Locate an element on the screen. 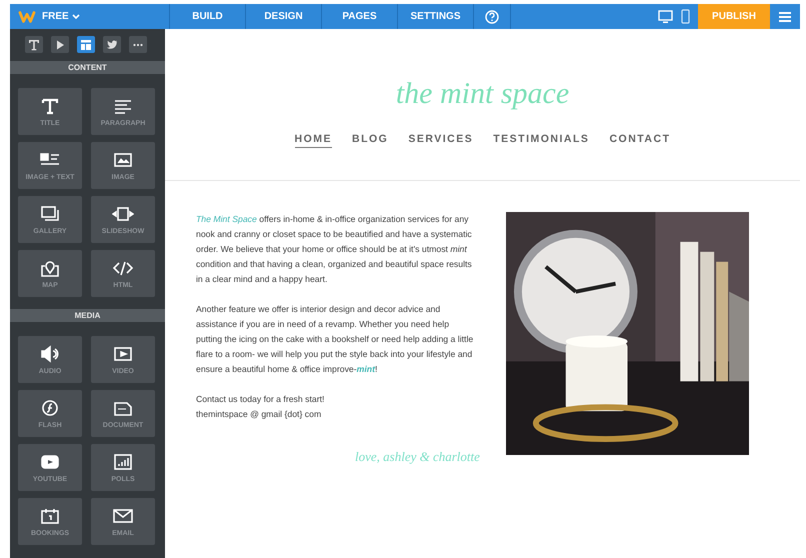 Image resolution: width=806 pixels, height=558 pixels. more-icon is located at coordinates (138, 44).